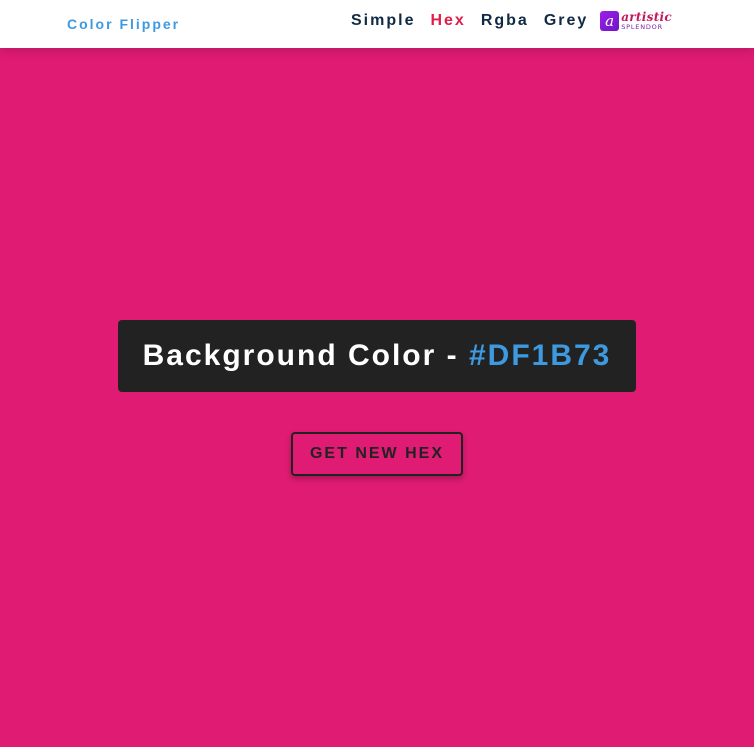 This screenshot has width=754, height=747. What do you see at coordinates (477, 21) in the screenshot?
I see `nav-links: Simple Hex Rgba Grey` at bounding box center [477, 21].